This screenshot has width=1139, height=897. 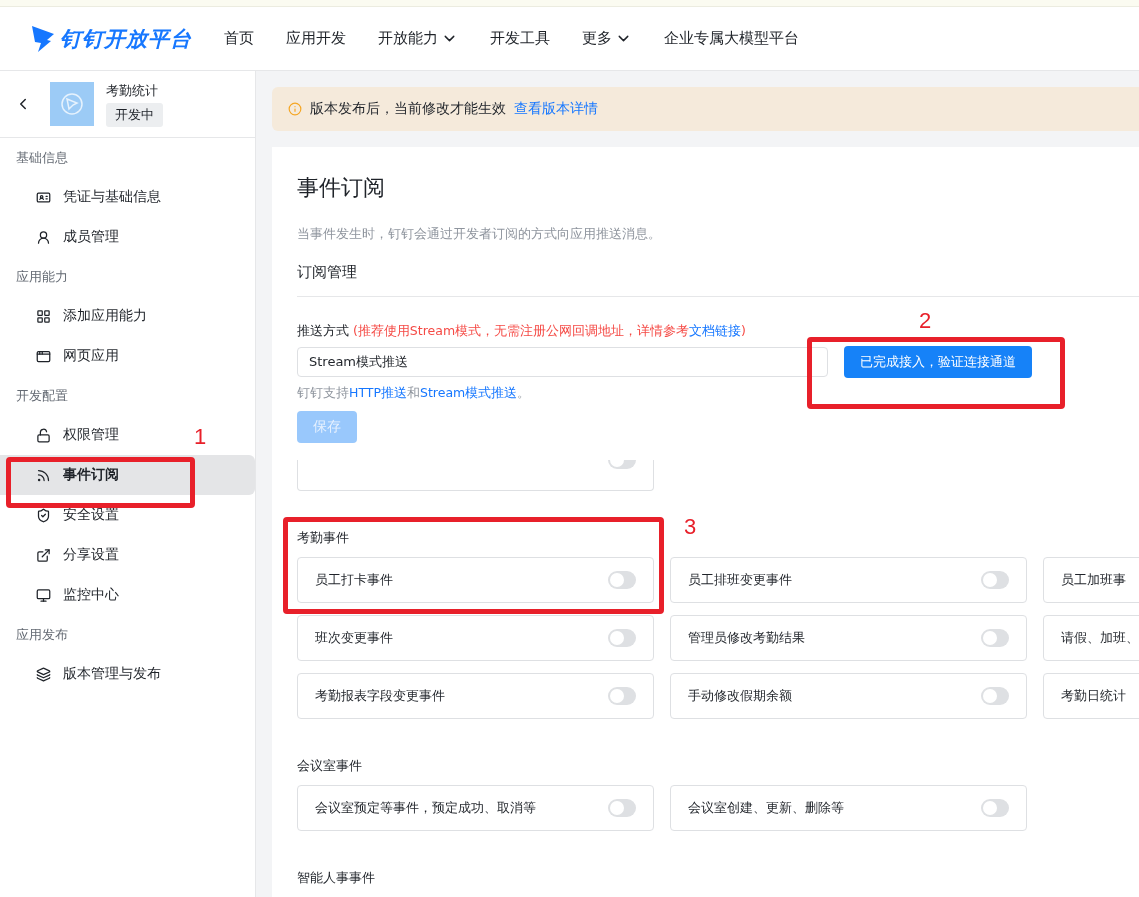 What do you see at coordinates (1093, 580) in the screenshot?
I see `event-label: 员工加班事` at bounding box center [1093, 580].